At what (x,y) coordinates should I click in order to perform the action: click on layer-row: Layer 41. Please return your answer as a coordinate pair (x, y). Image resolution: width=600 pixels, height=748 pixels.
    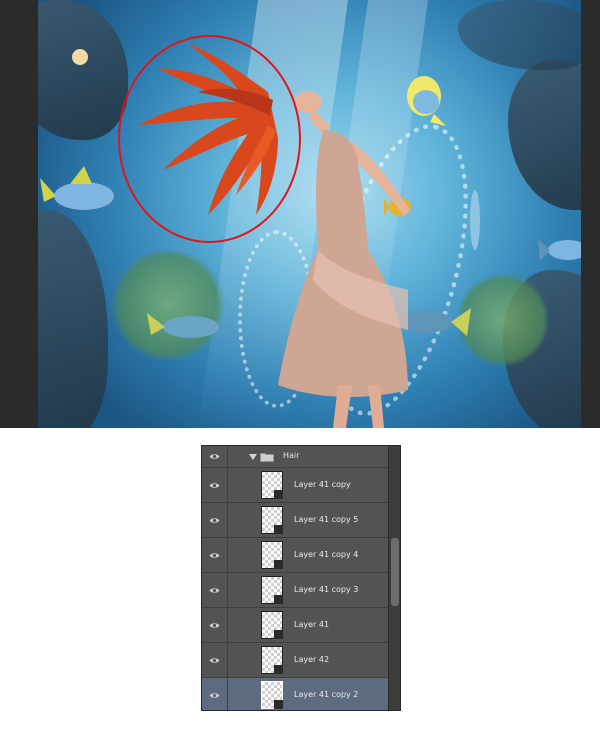
    Looking at the image, I should click on (295, 625).